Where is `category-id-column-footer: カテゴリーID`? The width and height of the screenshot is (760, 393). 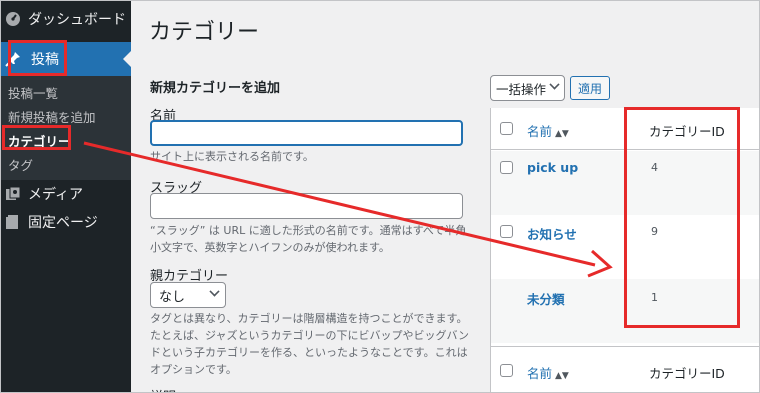
category-id-column-footer: カテゴリーID is located at coordinates (687, 373).